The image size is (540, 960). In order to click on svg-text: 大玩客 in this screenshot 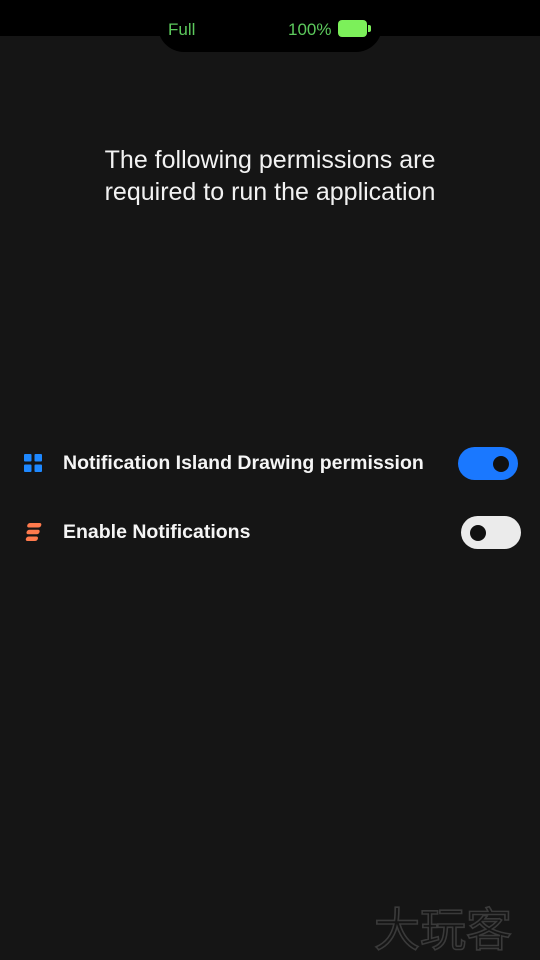, I will do `click(443, 929)`.